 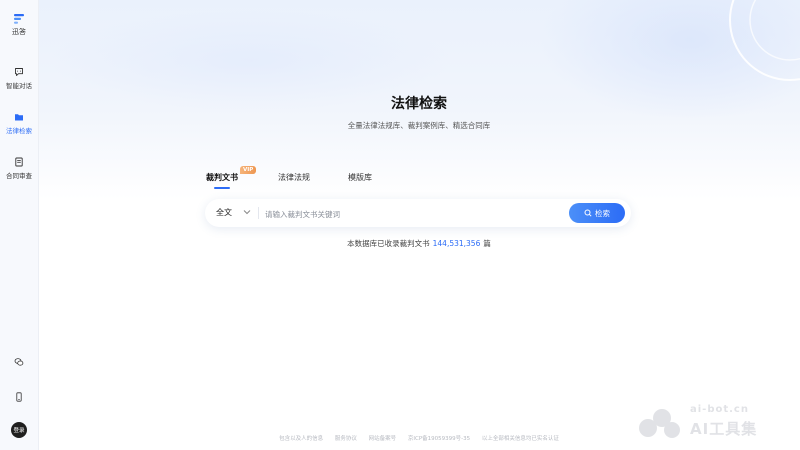 What do you see at coordinates (724, 429) in the screenshot?
I see `watermark-text: AI工具集` at bounding box center [724, 429].